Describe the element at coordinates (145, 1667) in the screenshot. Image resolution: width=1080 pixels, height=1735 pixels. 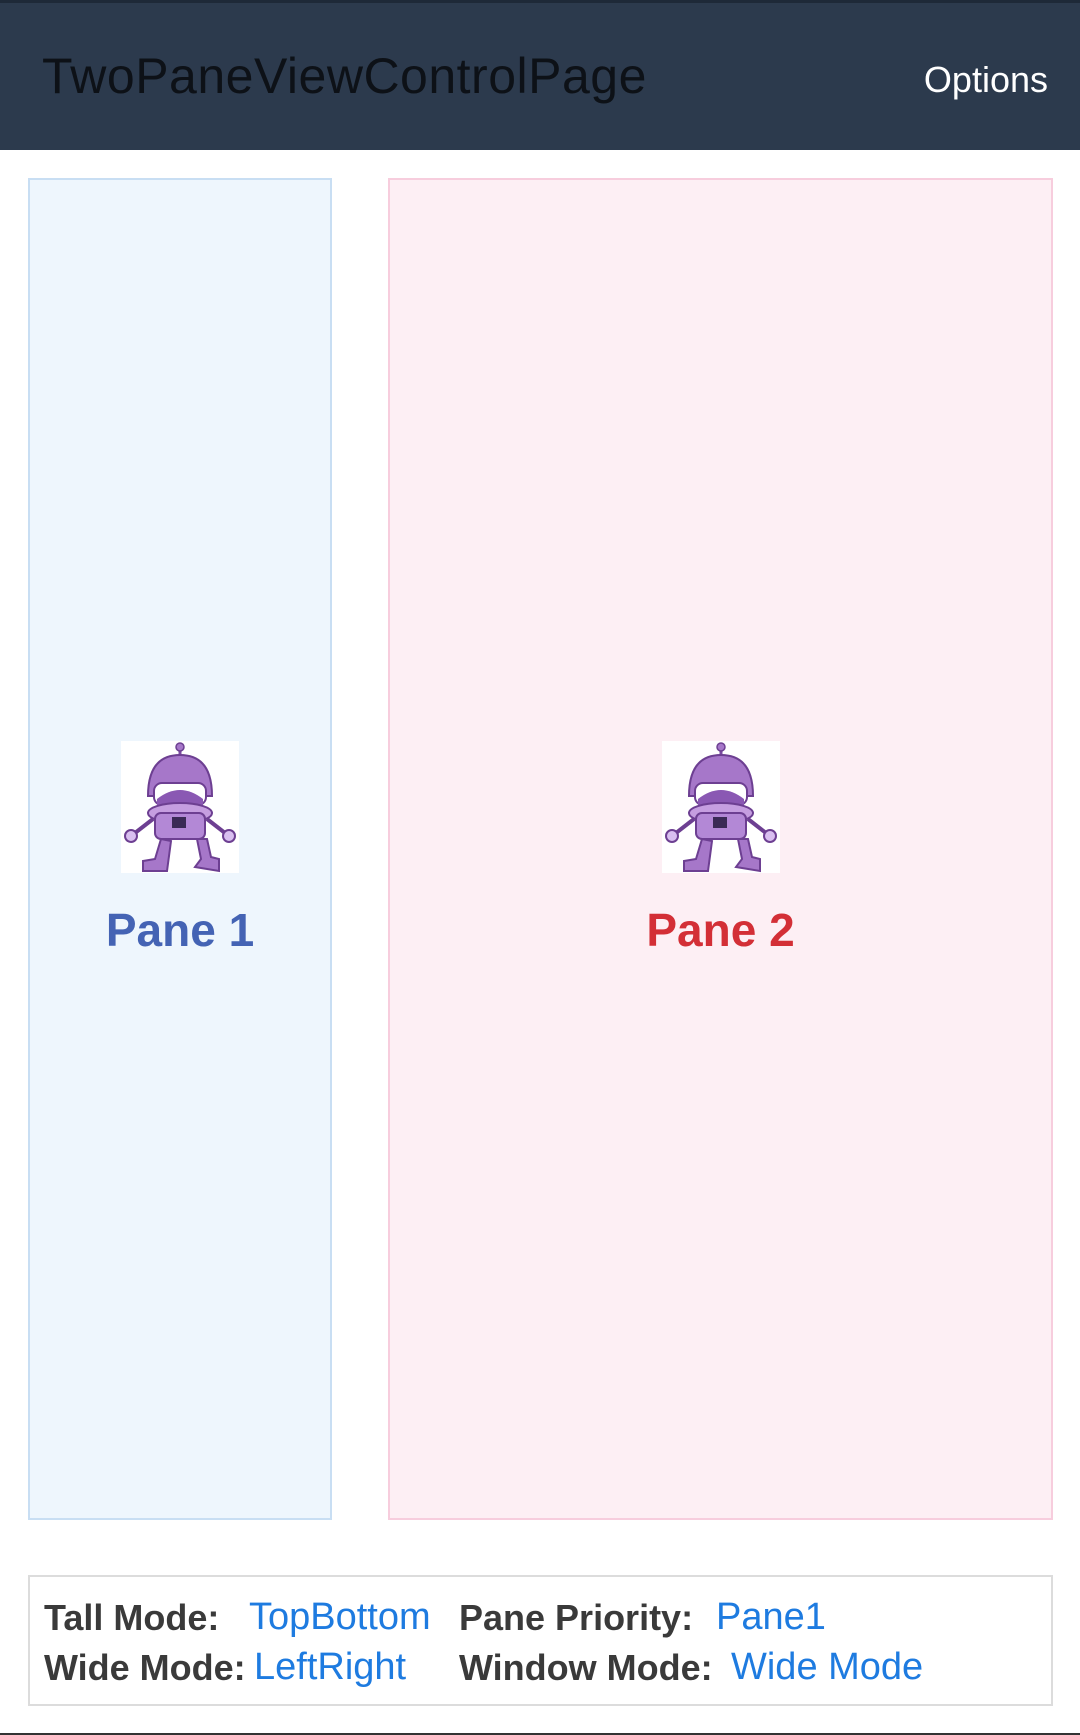
I see `wide-mode-label: Wide Mode:` at that location.